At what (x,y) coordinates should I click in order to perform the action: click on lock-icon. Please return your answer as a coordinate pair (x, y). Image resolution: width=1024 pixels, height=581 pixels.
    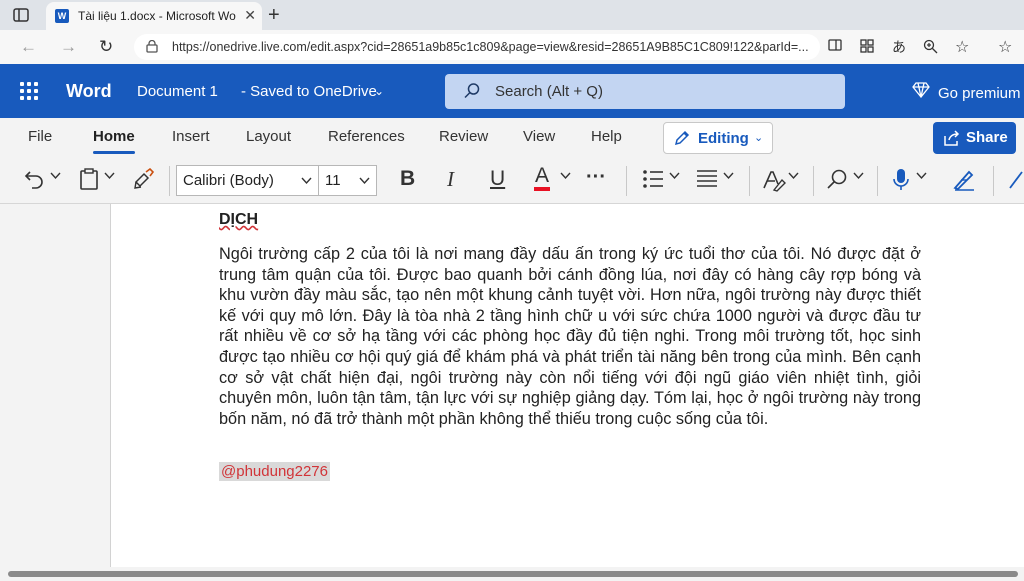
    Looking at the image, I should click on (152, 46).